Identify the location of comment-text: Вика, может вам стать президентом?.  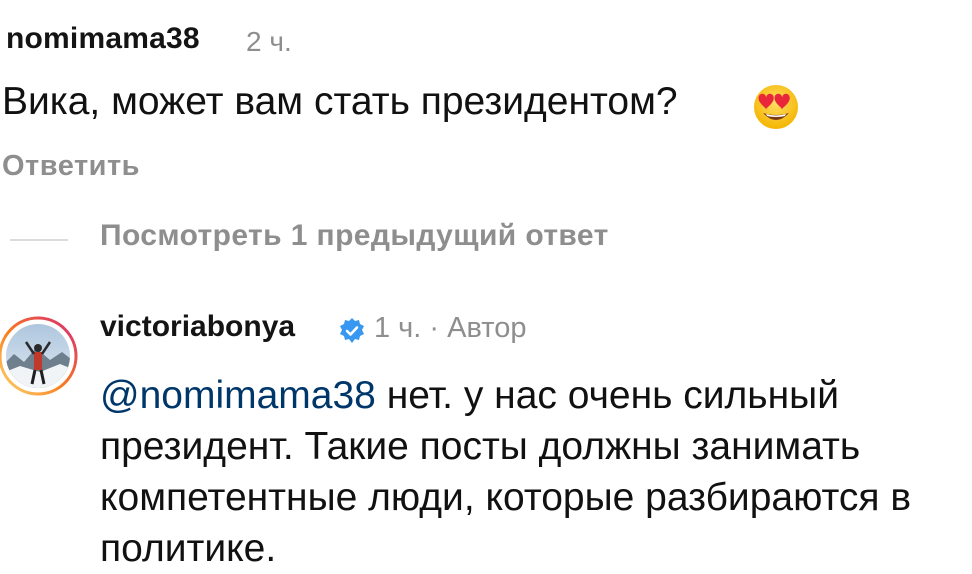
(340, 101).